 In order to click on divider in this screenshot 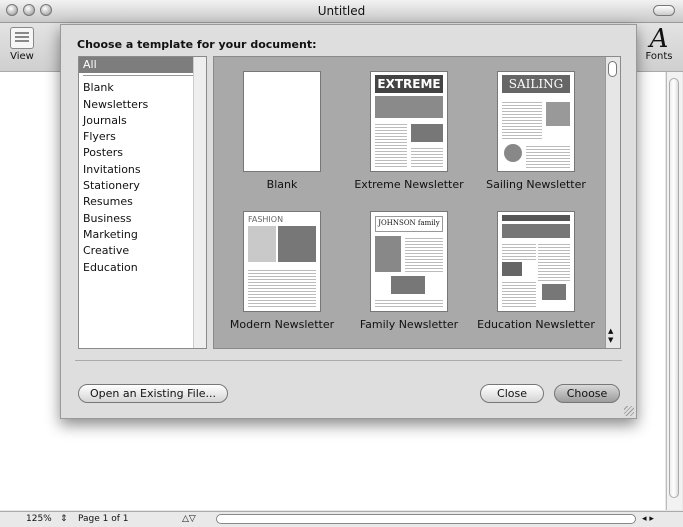, I will do `click(348, 360)`.